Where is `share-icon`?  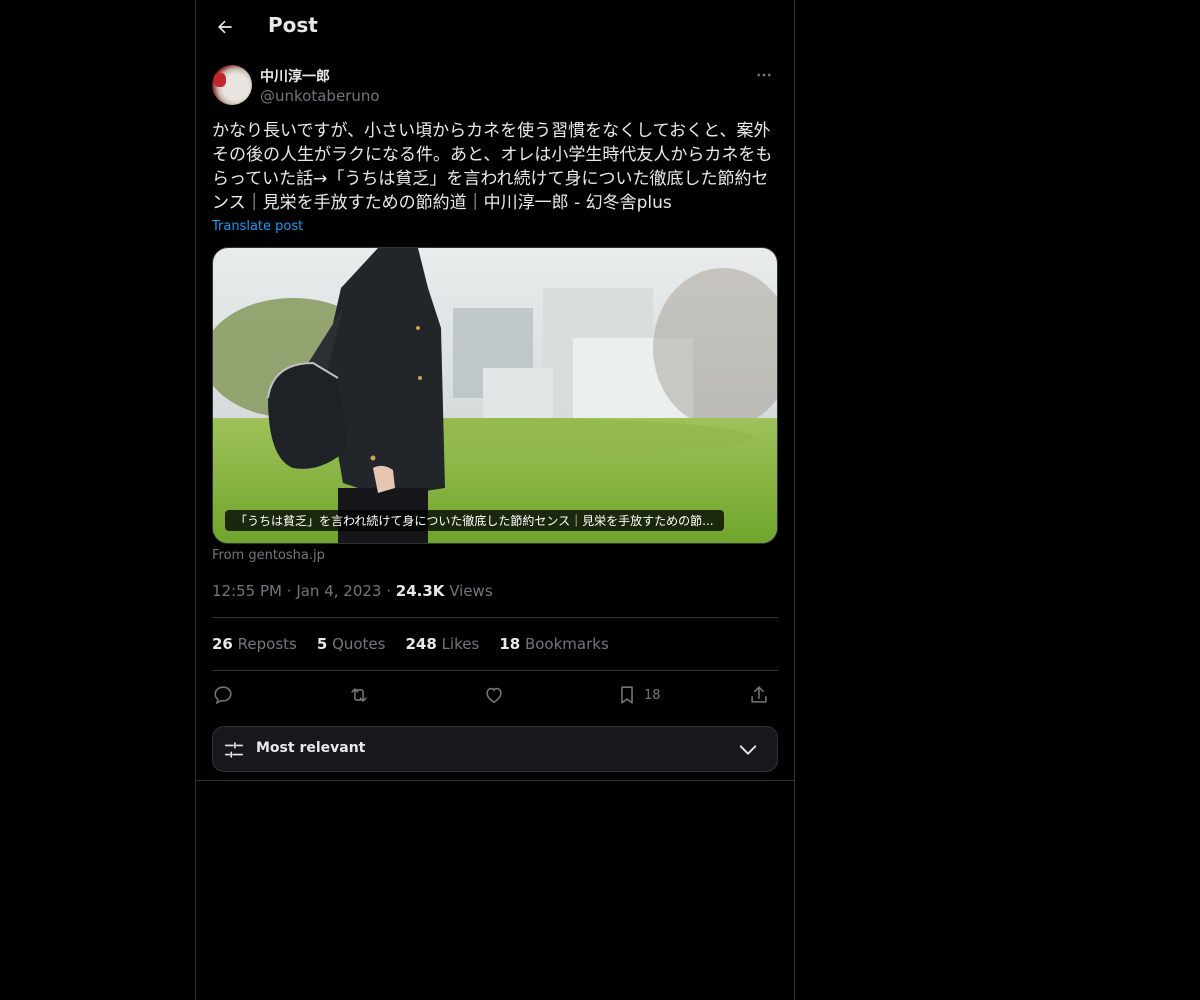 share-icon is located at coordinates (759, 694).